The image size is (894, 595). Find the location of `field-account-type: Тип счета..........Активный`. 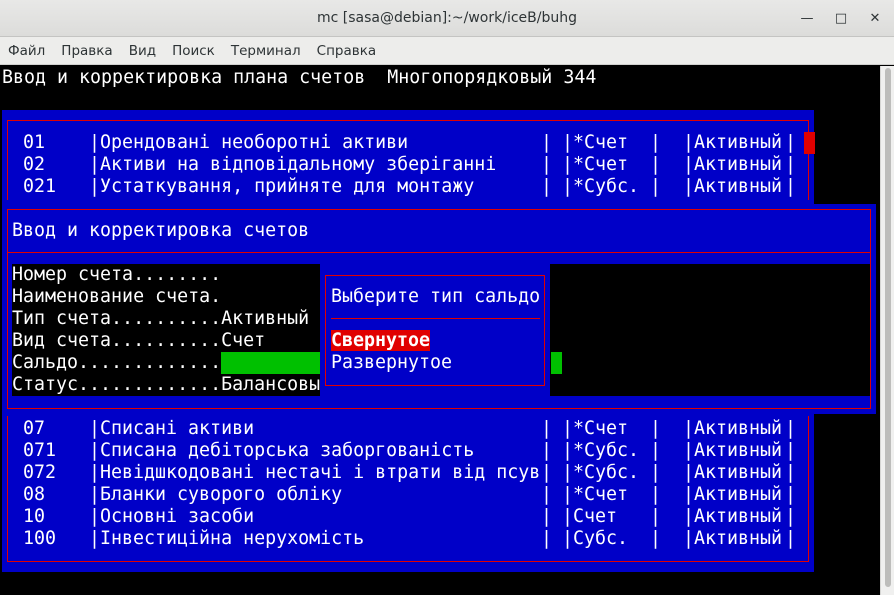

field-account-type: Тип счета..........Активный is located at coordinates (160, 319).